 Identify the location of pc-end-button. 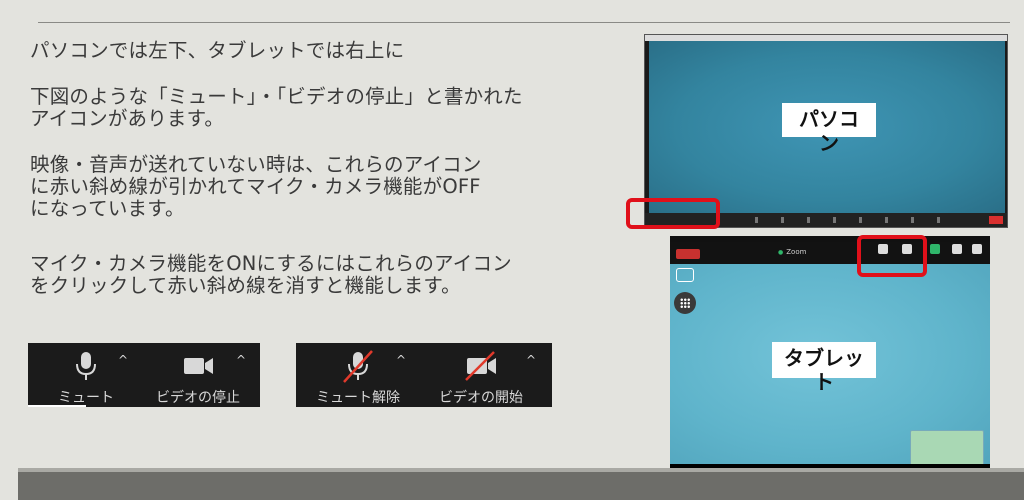
(996, 220).